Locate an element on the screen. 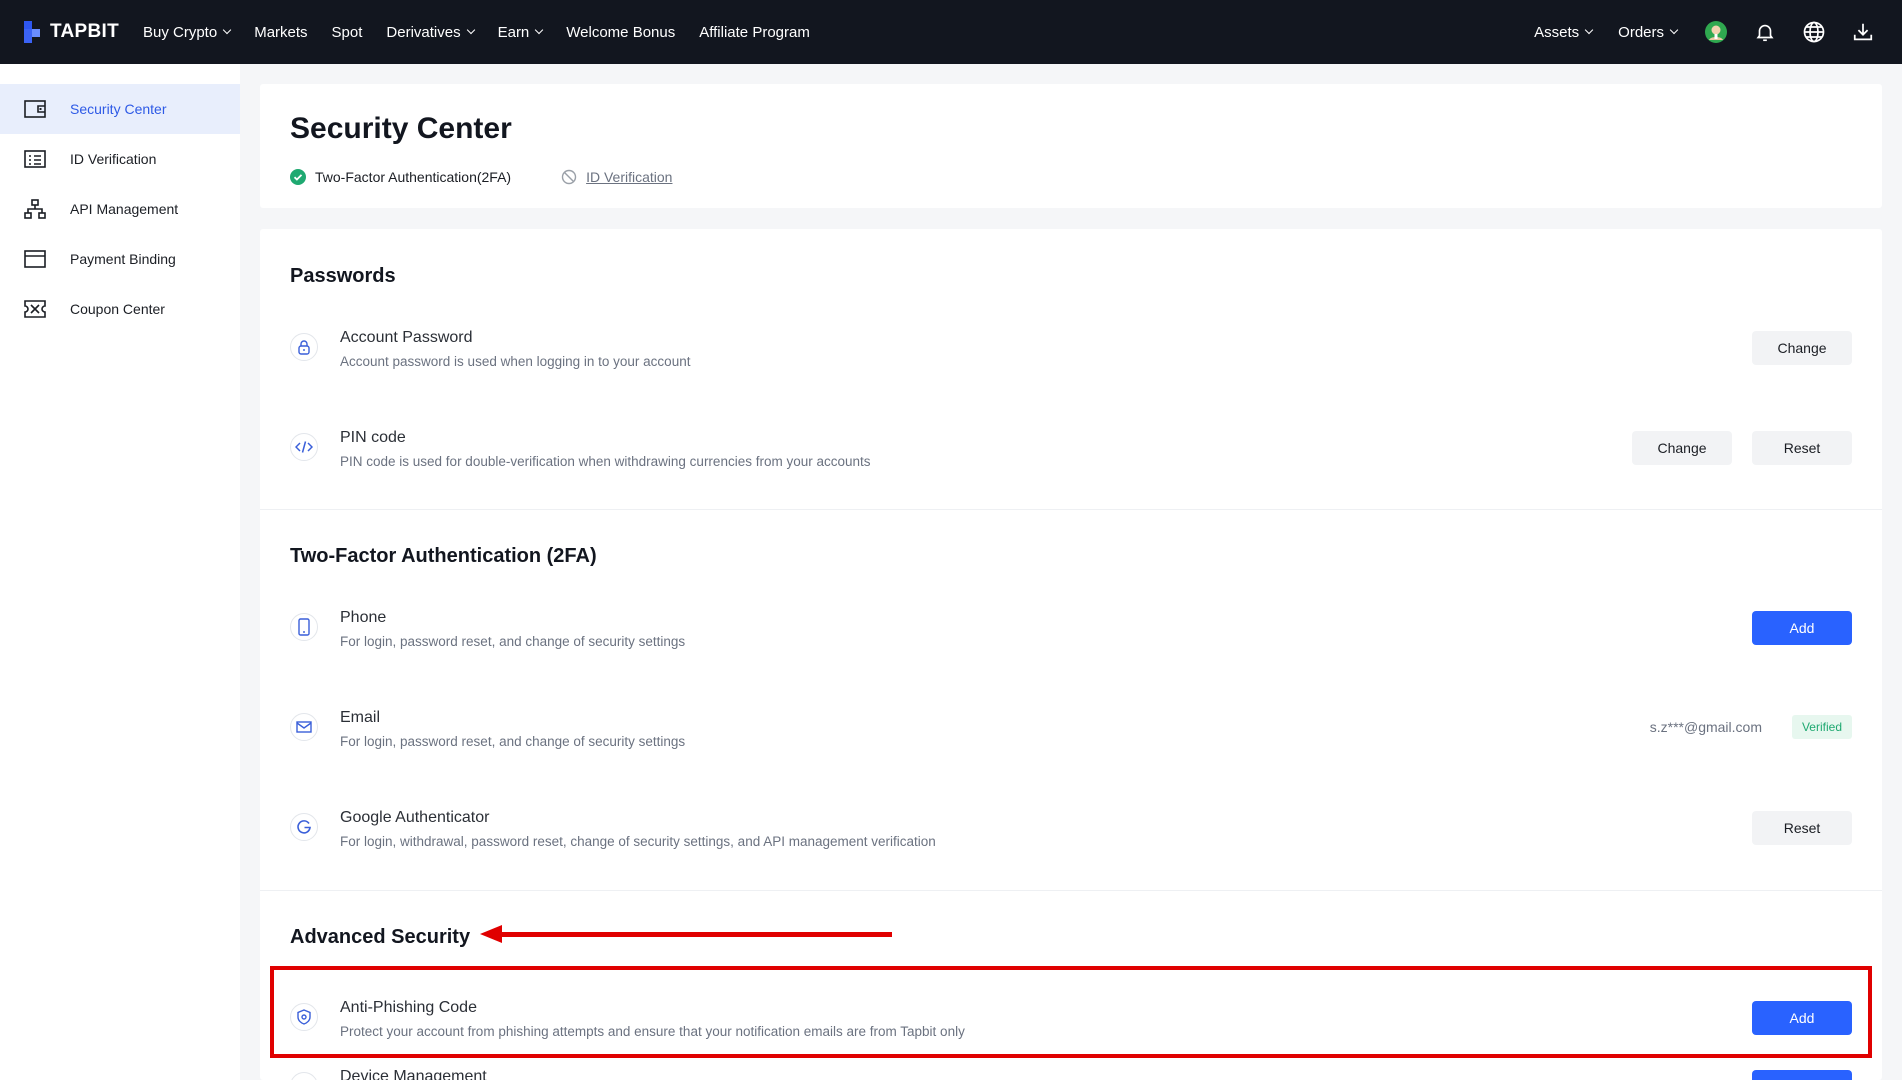 Image resolution: width=1902 pixels, height=1080 pixels. nav-affiliate-program: Affiliate Program is located at coordinates (754, 32).